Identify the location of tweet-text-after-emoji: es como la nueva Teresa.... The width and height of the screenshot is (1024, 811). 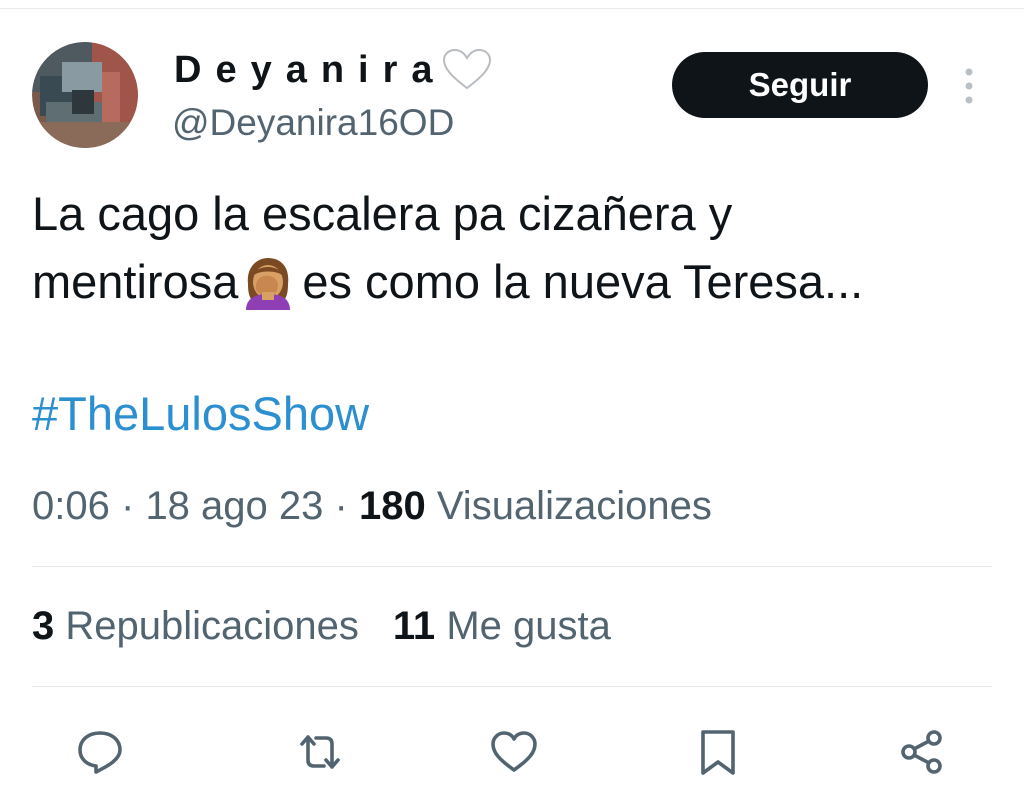
(583, 281).